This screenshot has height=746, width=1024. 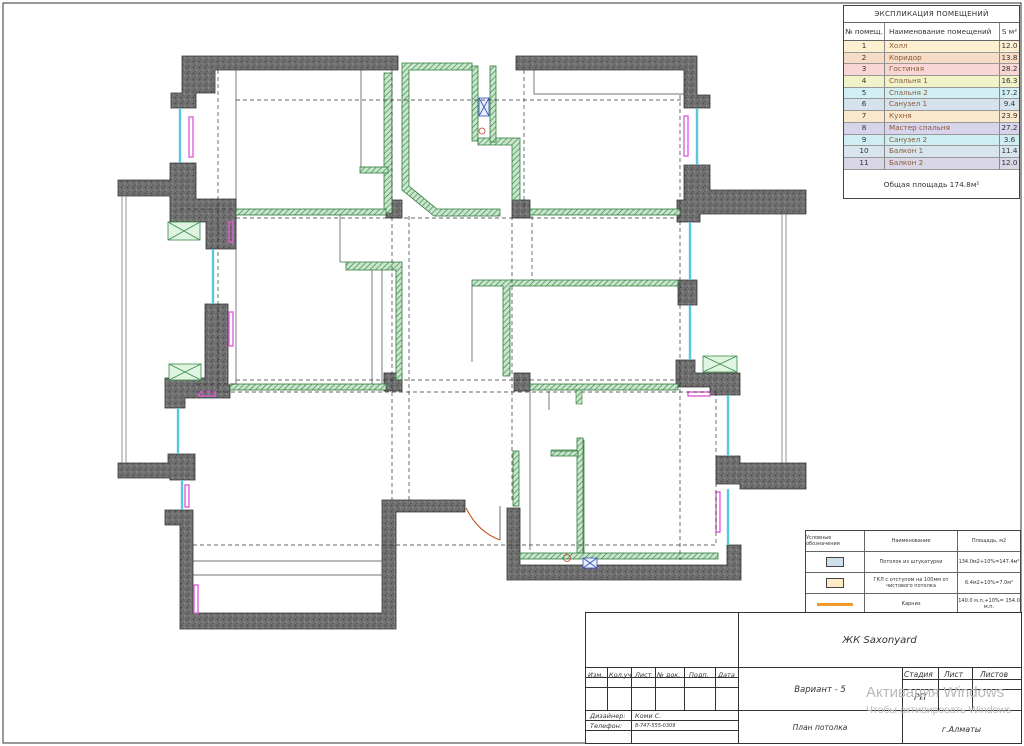 What do you see at coordinates (1009, 139) in the screenshot?
I see `room-area: 3.6` at bounding box center [1009, 139].